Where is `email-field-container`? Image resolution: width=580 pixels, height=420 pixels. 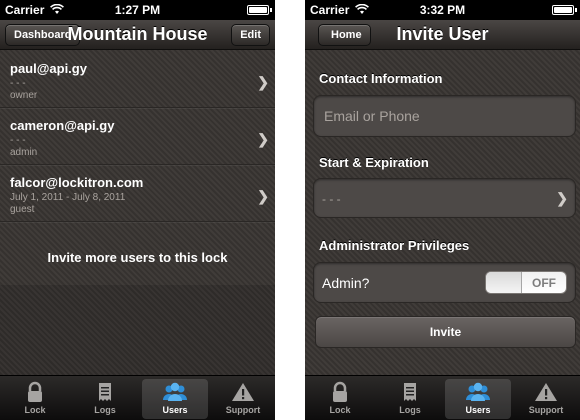 email-field-container is located at coordinates (444, 116).